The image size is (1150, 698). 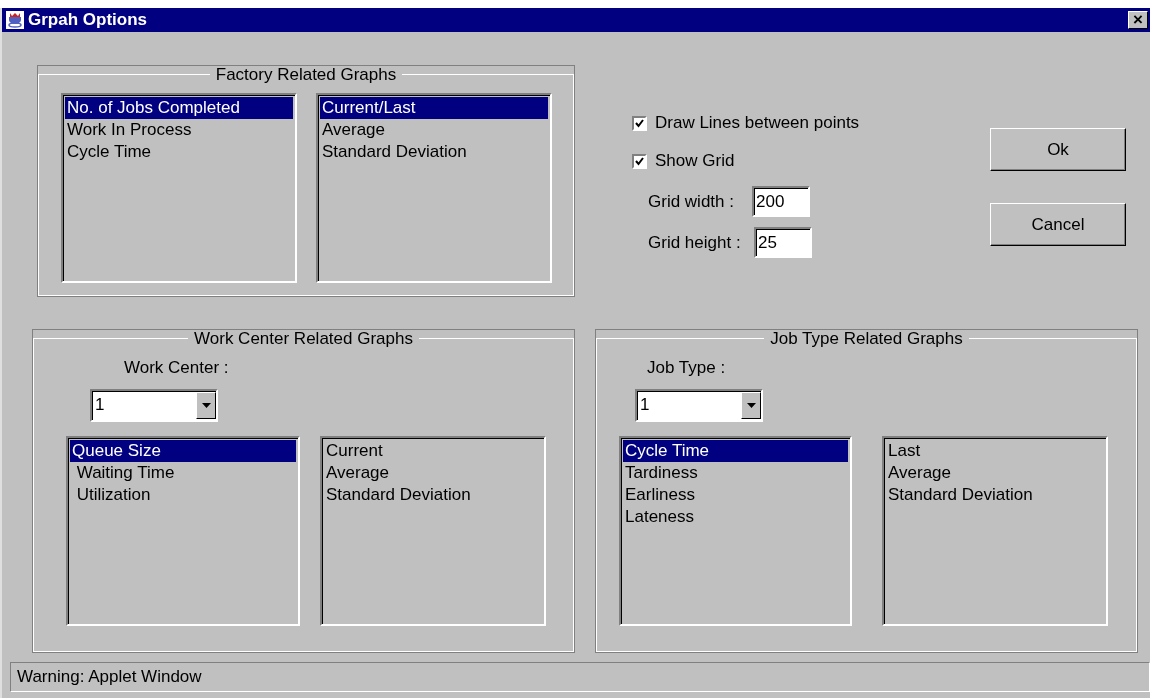 I want to click on field-label: Grid width :, so click(x=691, y=201).